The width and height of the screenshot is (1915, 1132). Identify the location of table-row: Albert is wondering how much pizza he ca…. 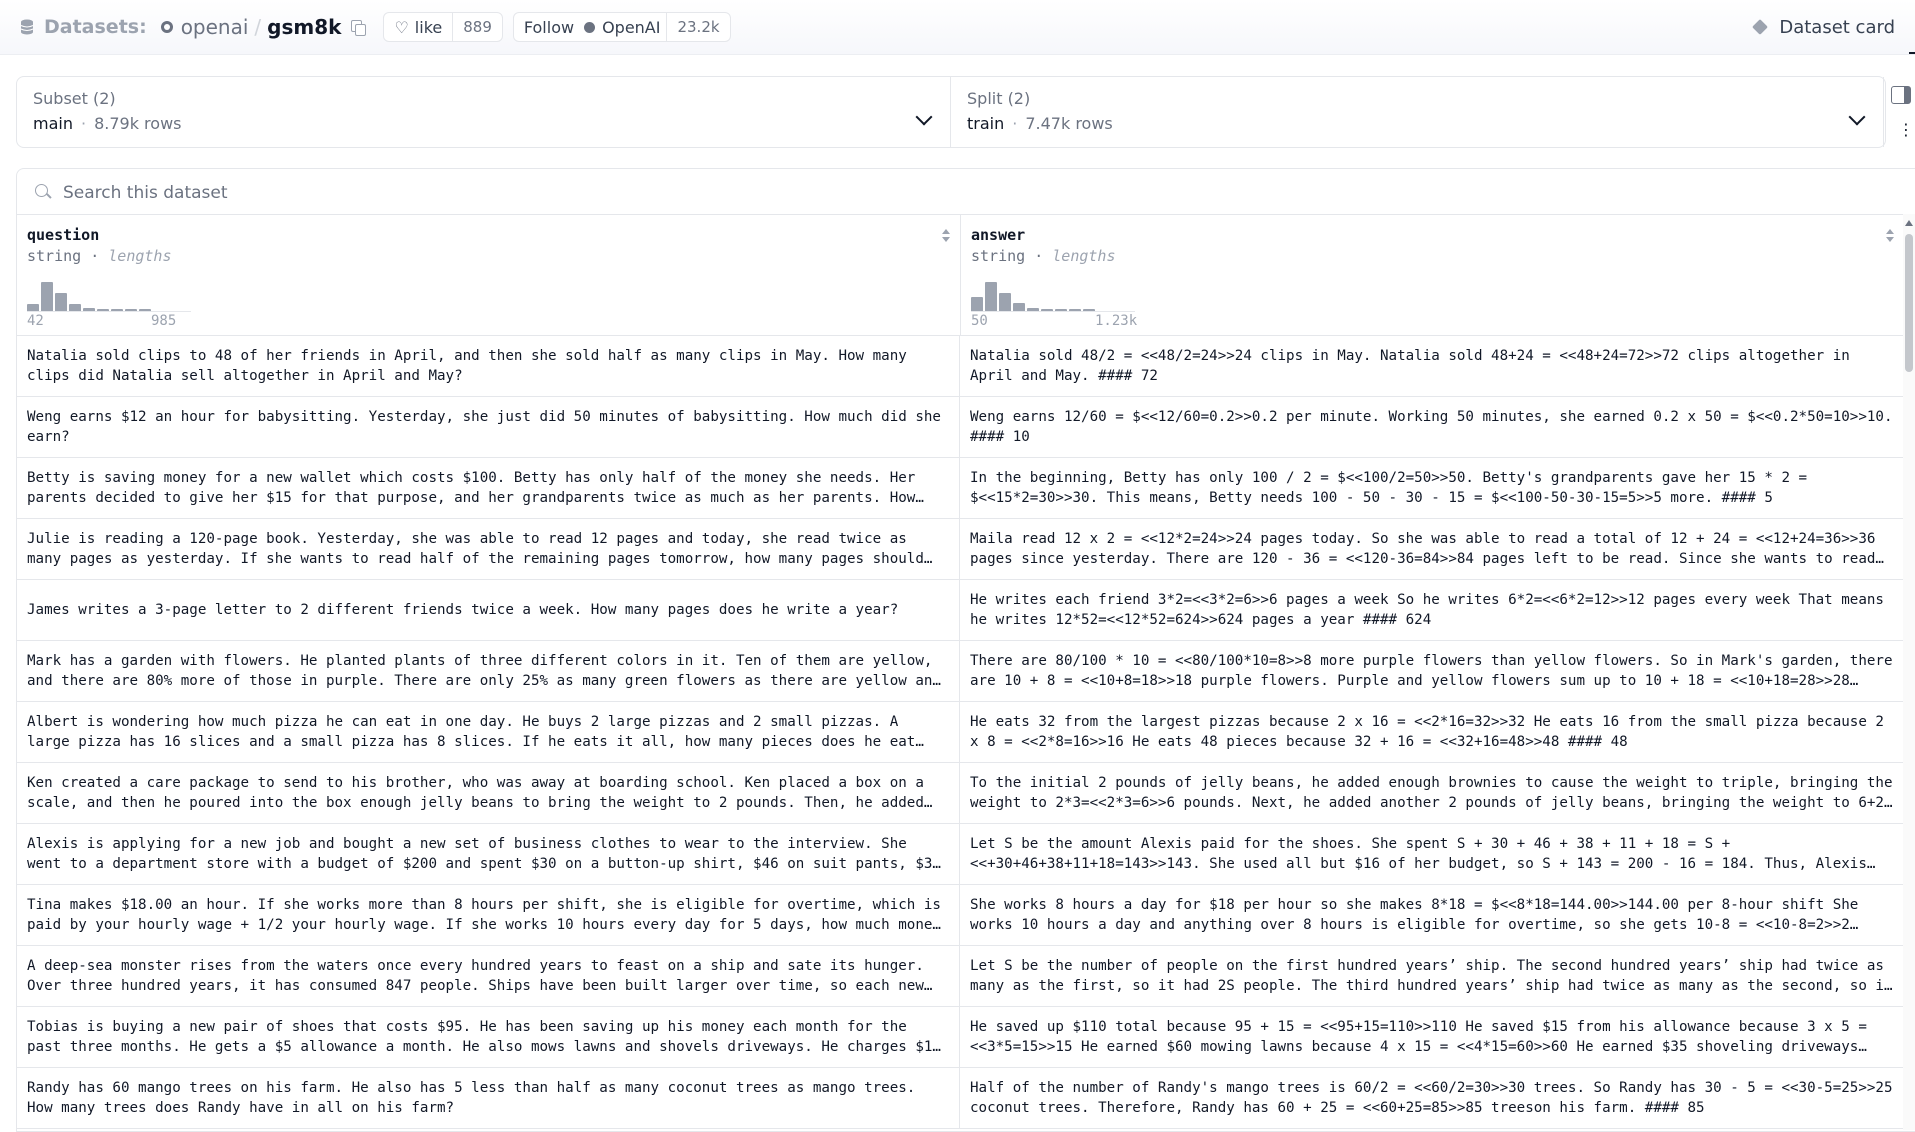
(960, 732).